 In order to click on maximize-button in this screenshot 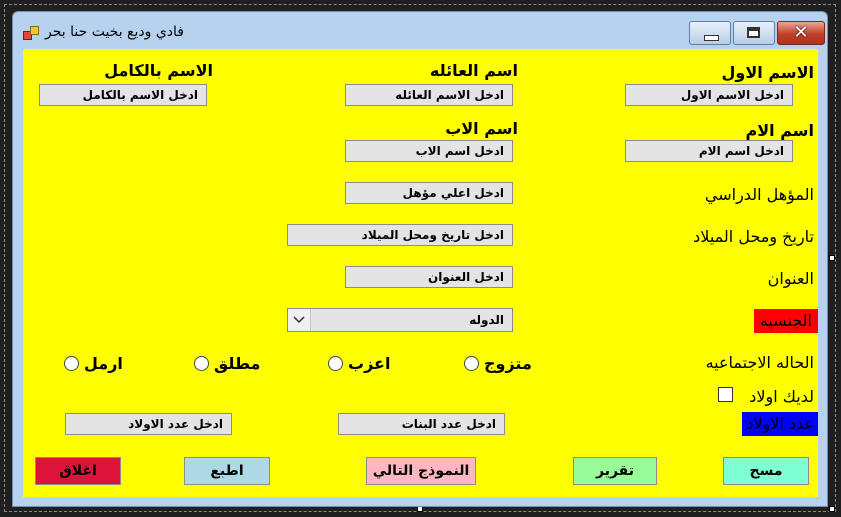, I will do `click(754, 33)`.